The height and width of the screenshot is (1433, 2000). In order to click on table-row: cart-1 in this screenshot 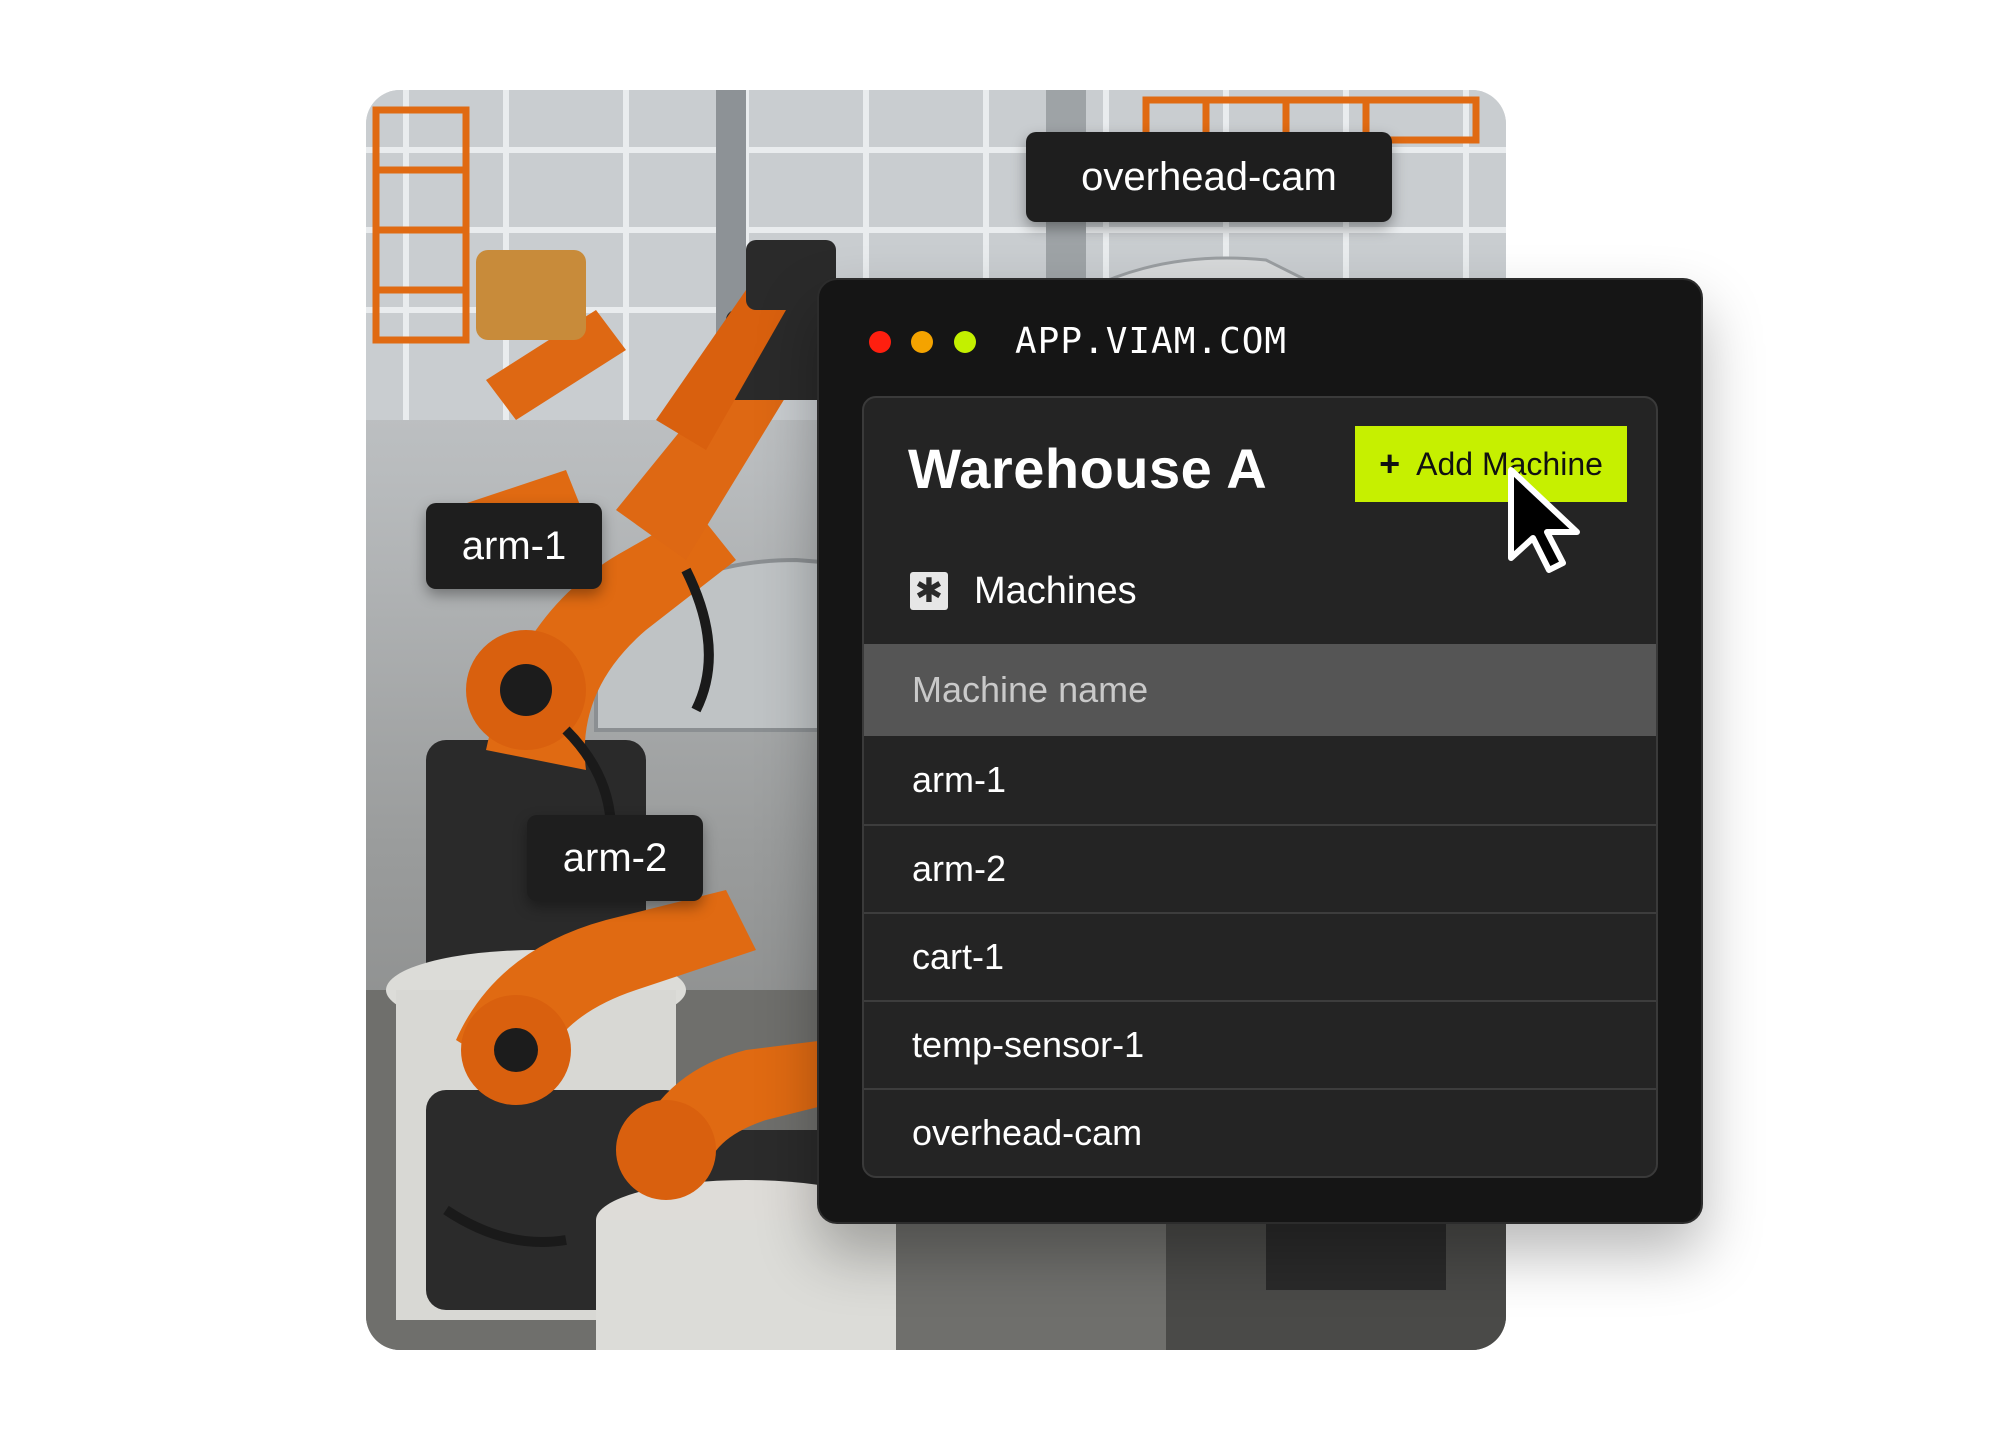, I will do `click(1260, 956)`.